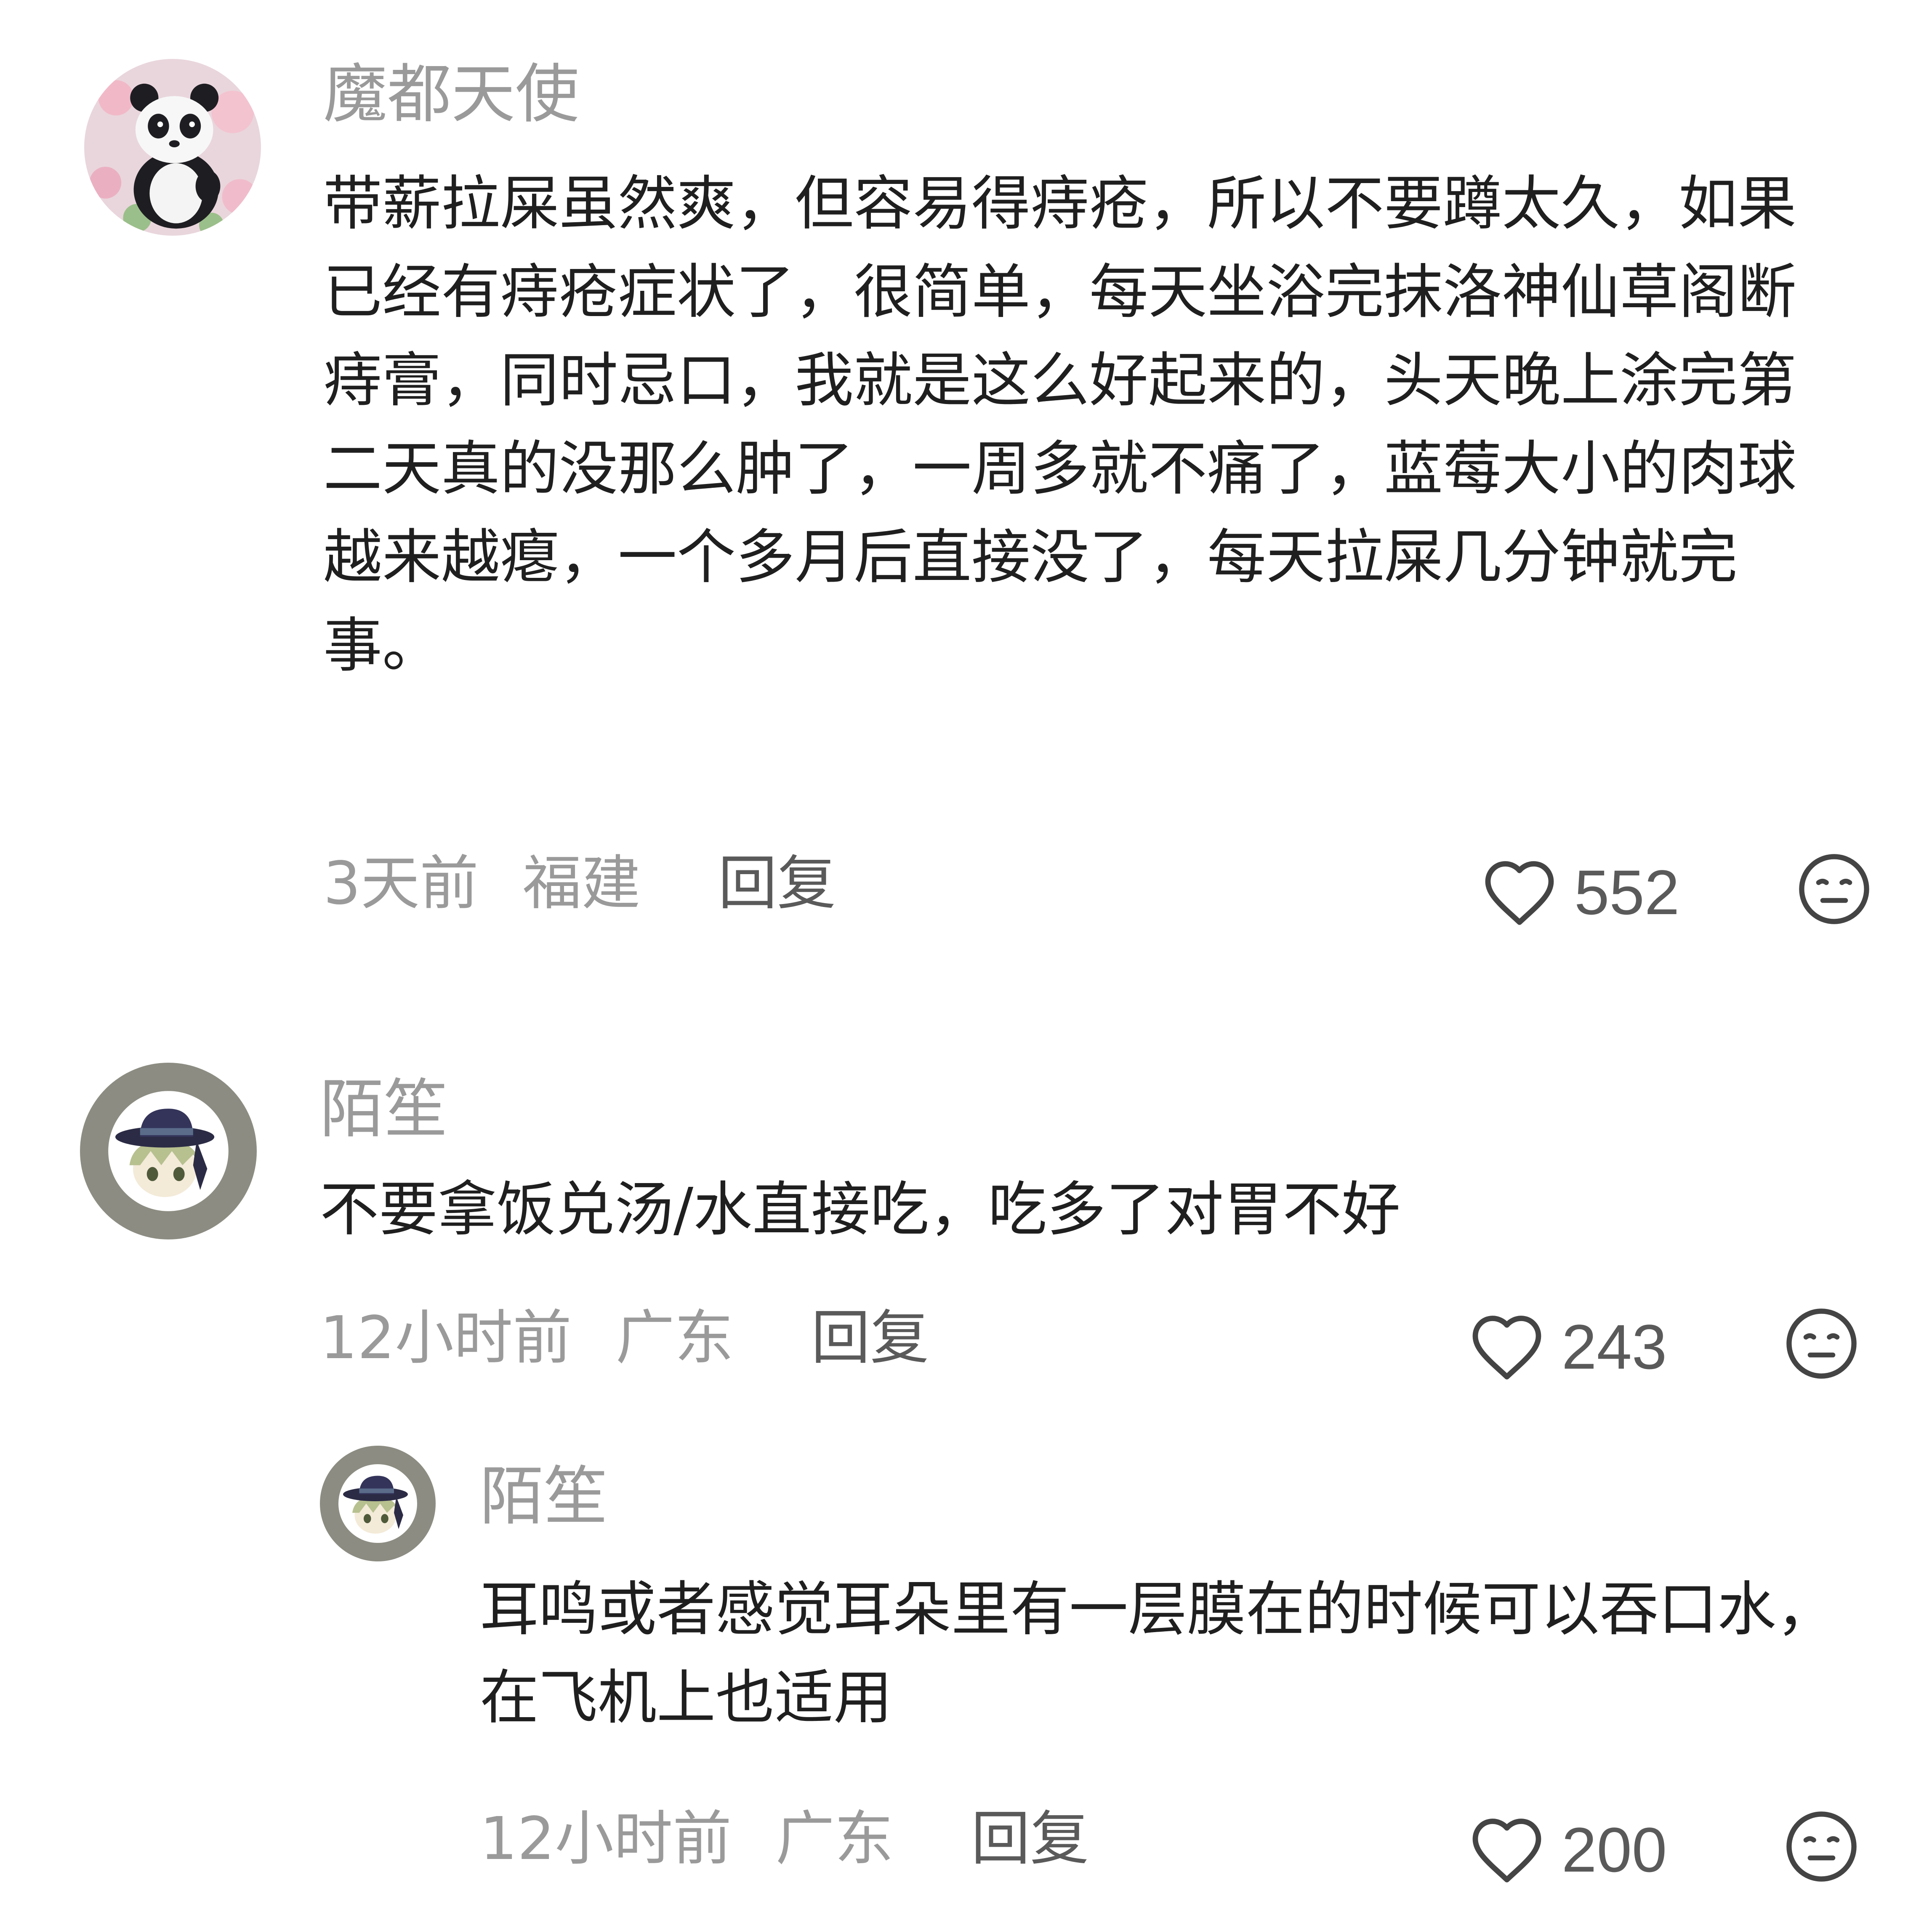 The image size is (1932, 1912). Describe the element at coordinates (451, 94) in the screenshot. I see `comment-username: 魔都天使` at that location.